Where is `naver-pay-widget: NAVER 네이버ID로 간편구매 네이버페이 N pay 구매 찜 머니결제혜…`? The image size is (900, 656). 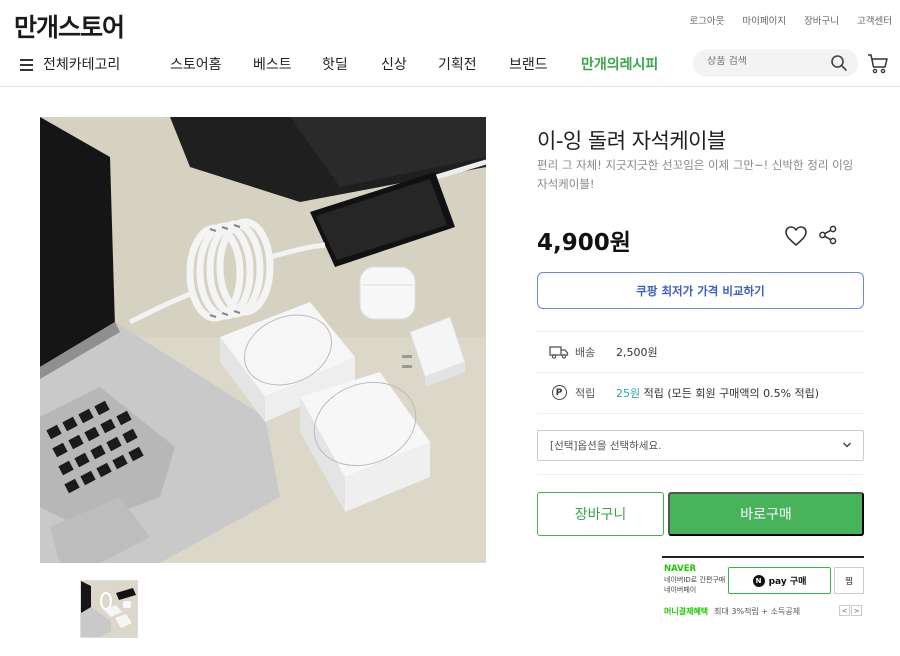 naver-pay-widget: NAVER 네이버ID로 간편구매 네이버페이 N pay 구매 찜 머니결제혜… is located at coordinates (763, 591).